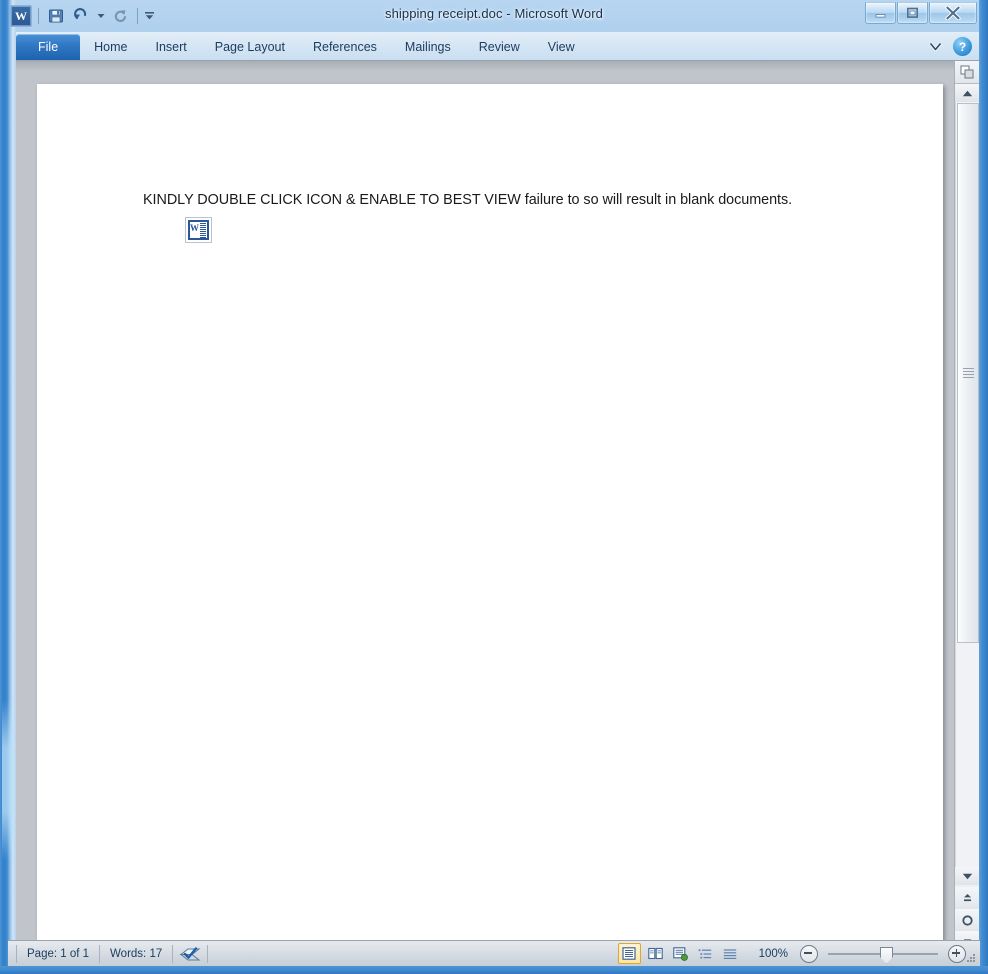 This screenshot has width=988, height=974. I want to click on view-web-layout-button, so click(680, 953).